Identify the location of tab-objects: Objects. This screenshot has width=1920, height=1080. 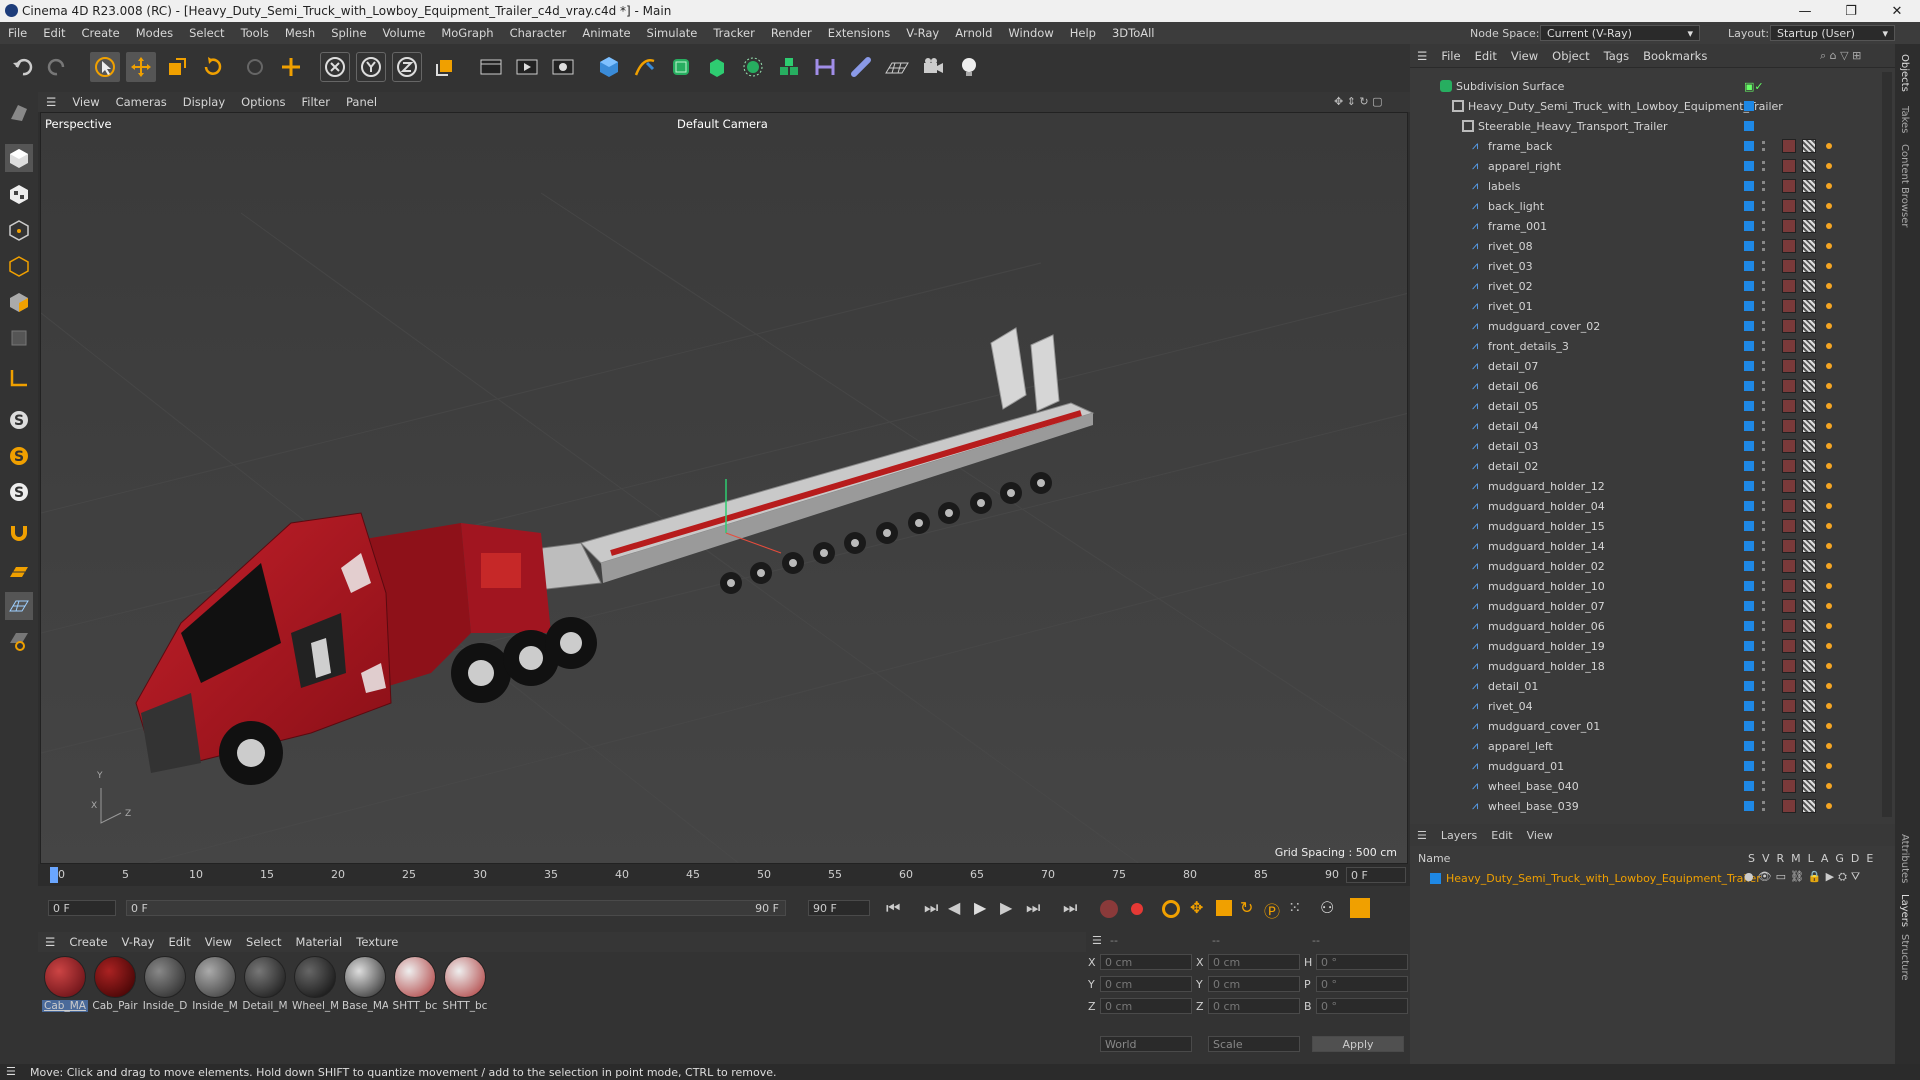
(1904, 73).